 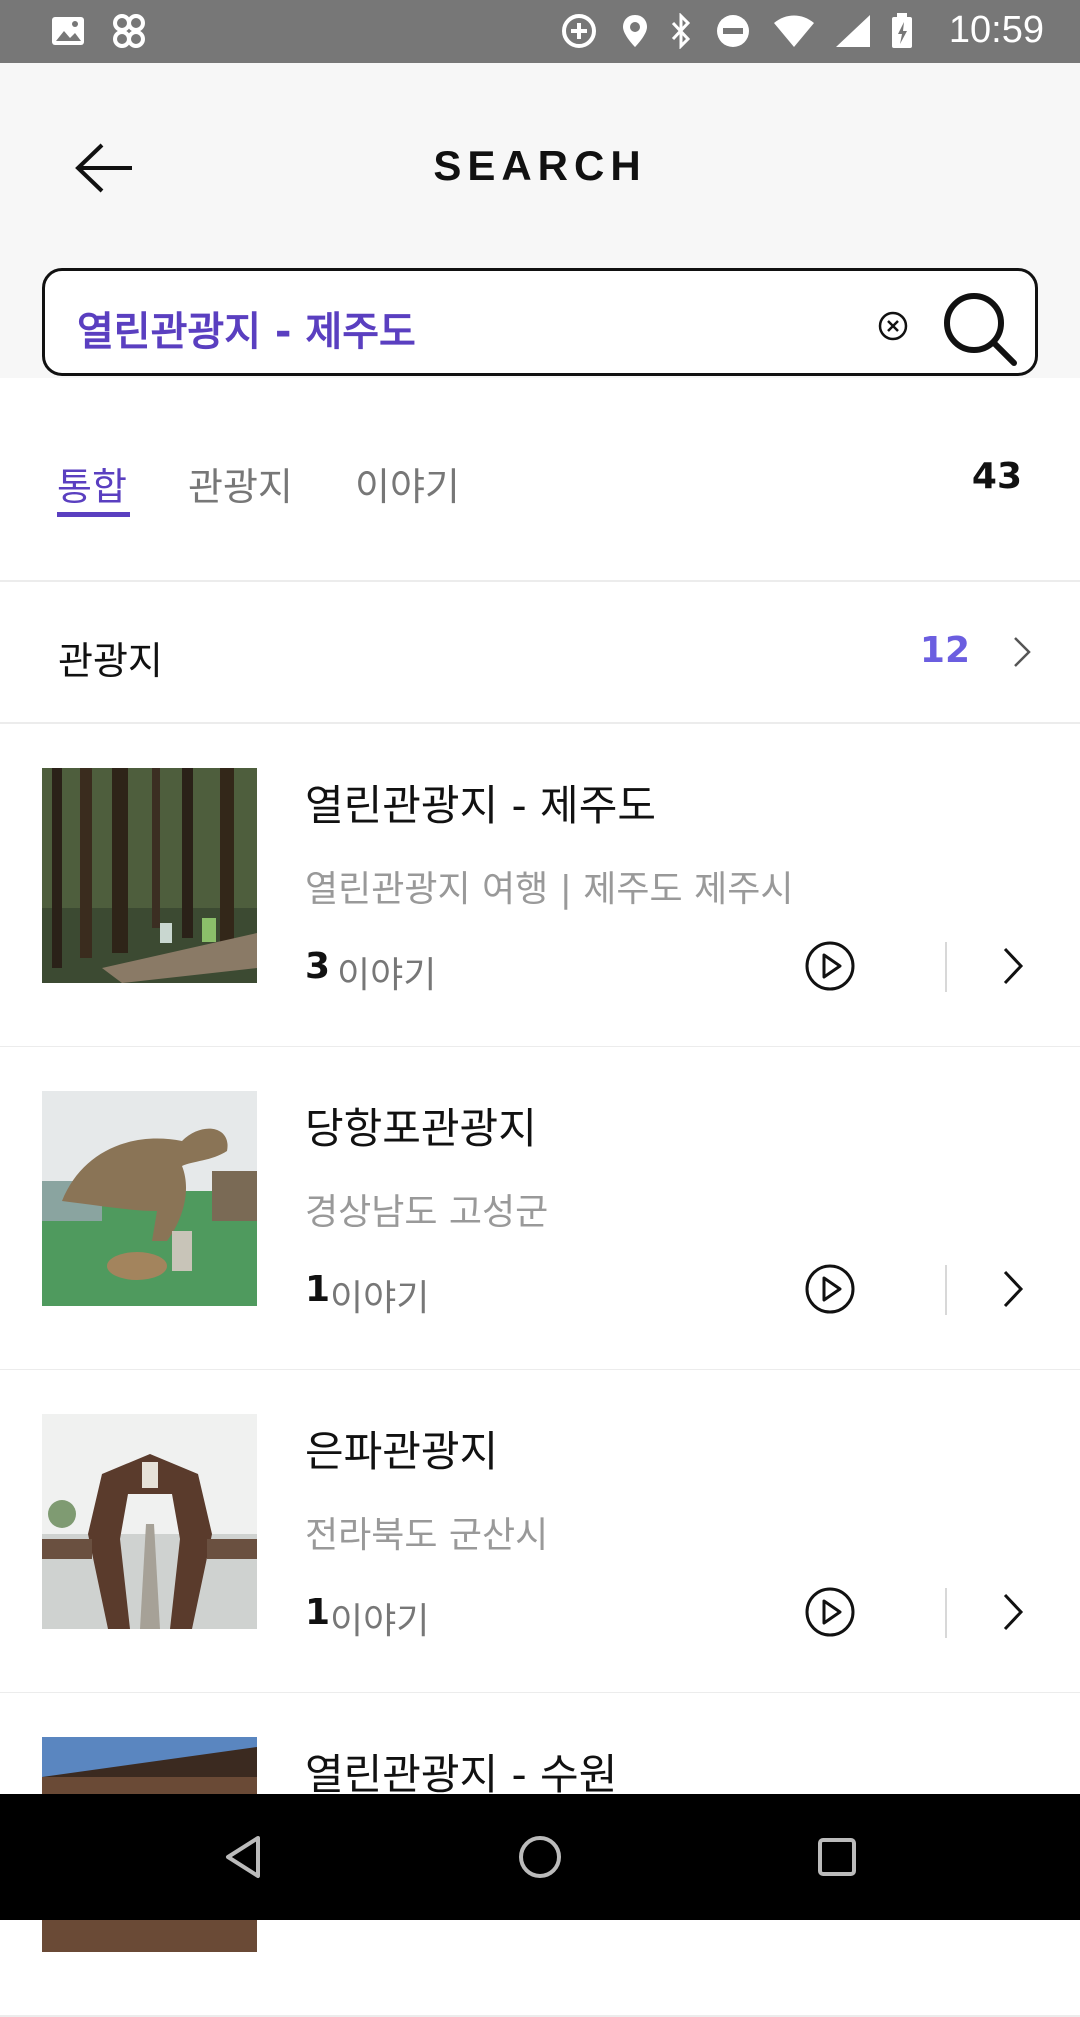 I want to click on status-bar: 10:59, so click(x=540, y=31).